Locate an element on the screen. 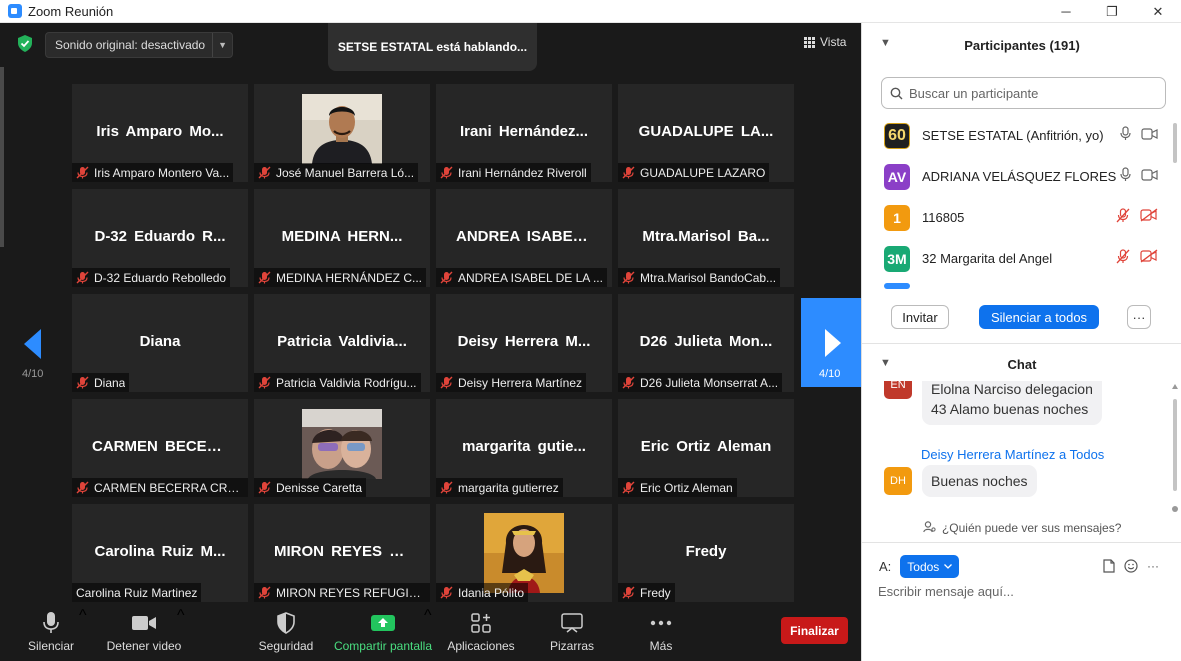 This screenshot has width=1181, height=661. participant-video-tile: Eric Ortiz Aleman Eric Ortiz Aleman is located at coordinates (706, 448).